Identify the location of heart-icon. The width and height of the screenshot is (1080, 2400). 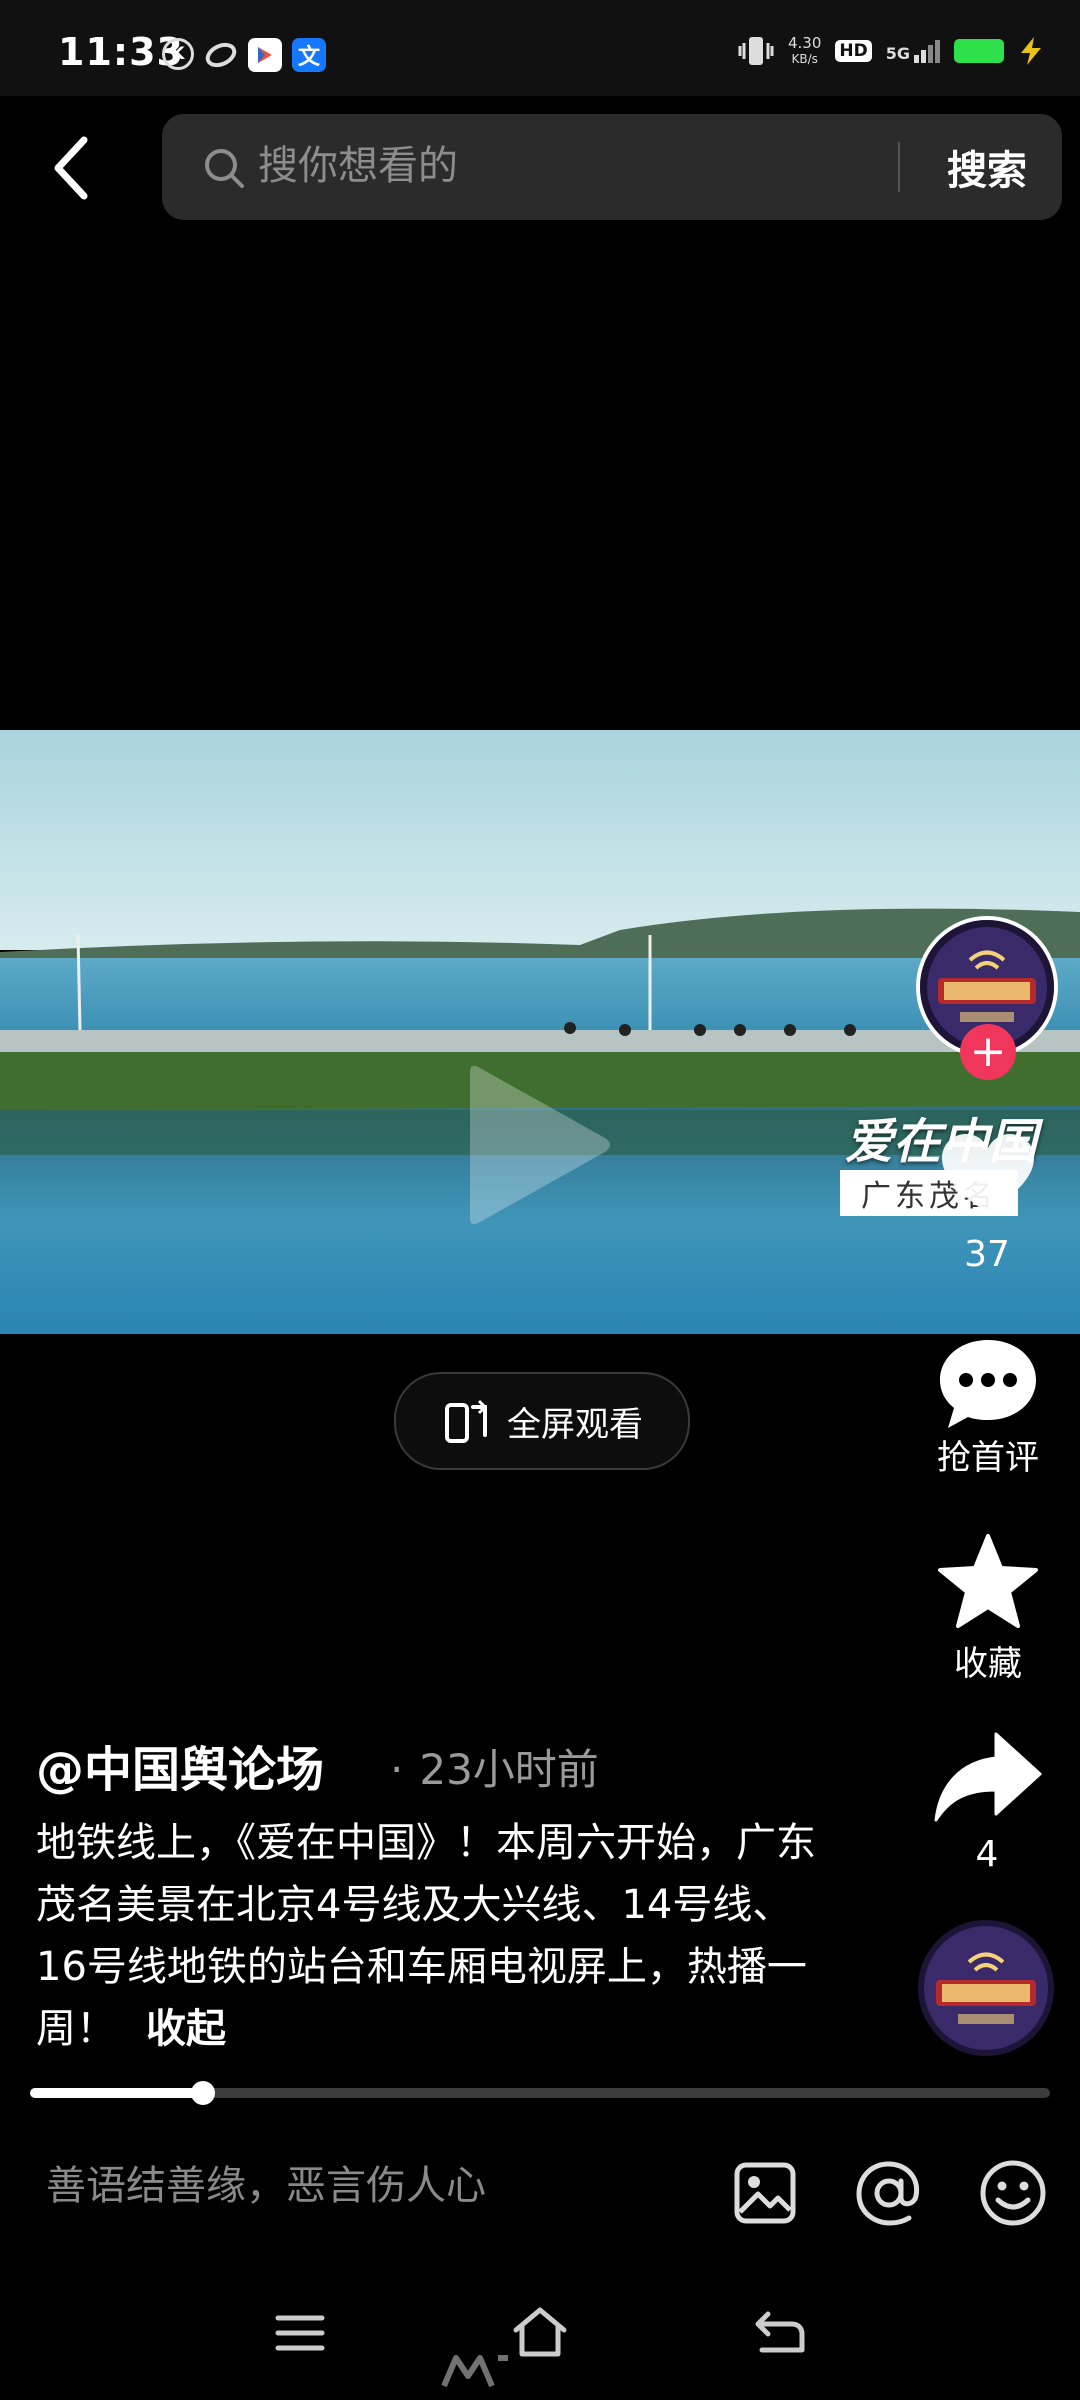
(988, 1174).